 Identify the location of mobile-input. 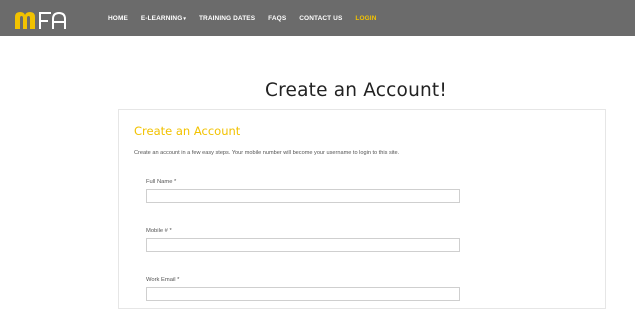
(303, 245).